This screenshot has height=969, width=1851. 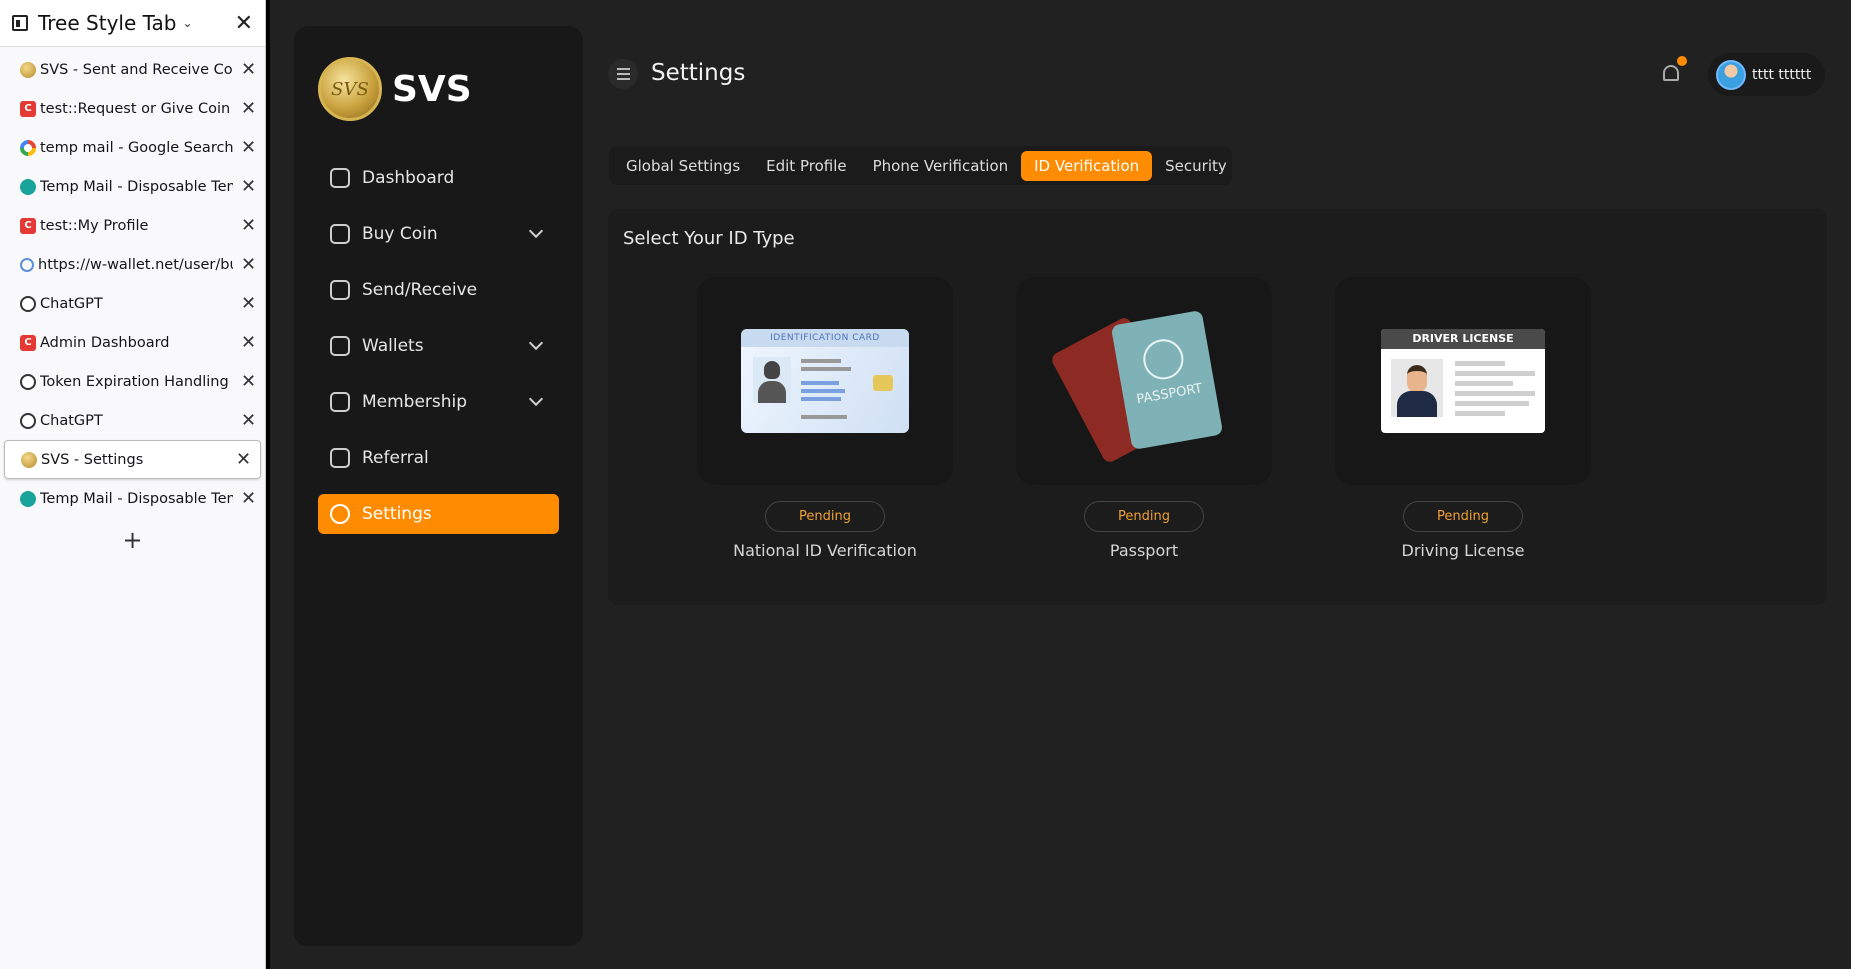 I want to click on c-app-icon: C, so click(x=28, y=225).